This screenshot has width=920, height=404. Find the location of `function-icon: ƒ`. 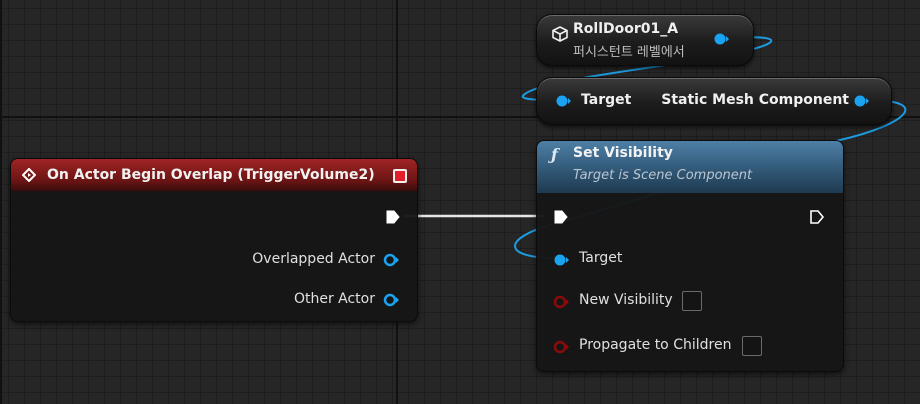

function-icon: ƒ is located at coordinates (554, 154).